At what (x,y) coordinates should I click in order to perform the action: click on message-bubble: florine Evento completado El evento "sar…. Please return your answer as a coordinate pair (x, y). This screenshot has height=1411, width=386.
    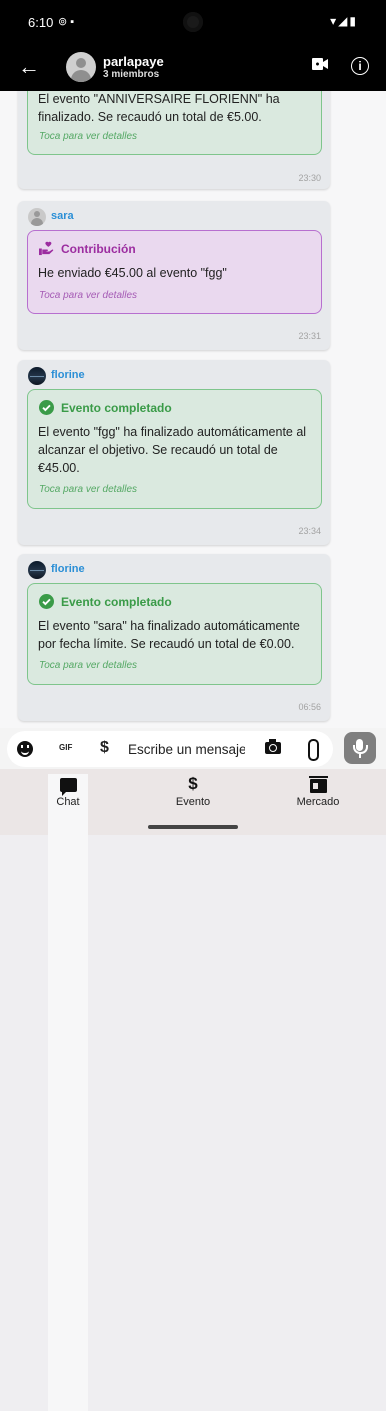
    Looking at the image, I should click on (174, 637).